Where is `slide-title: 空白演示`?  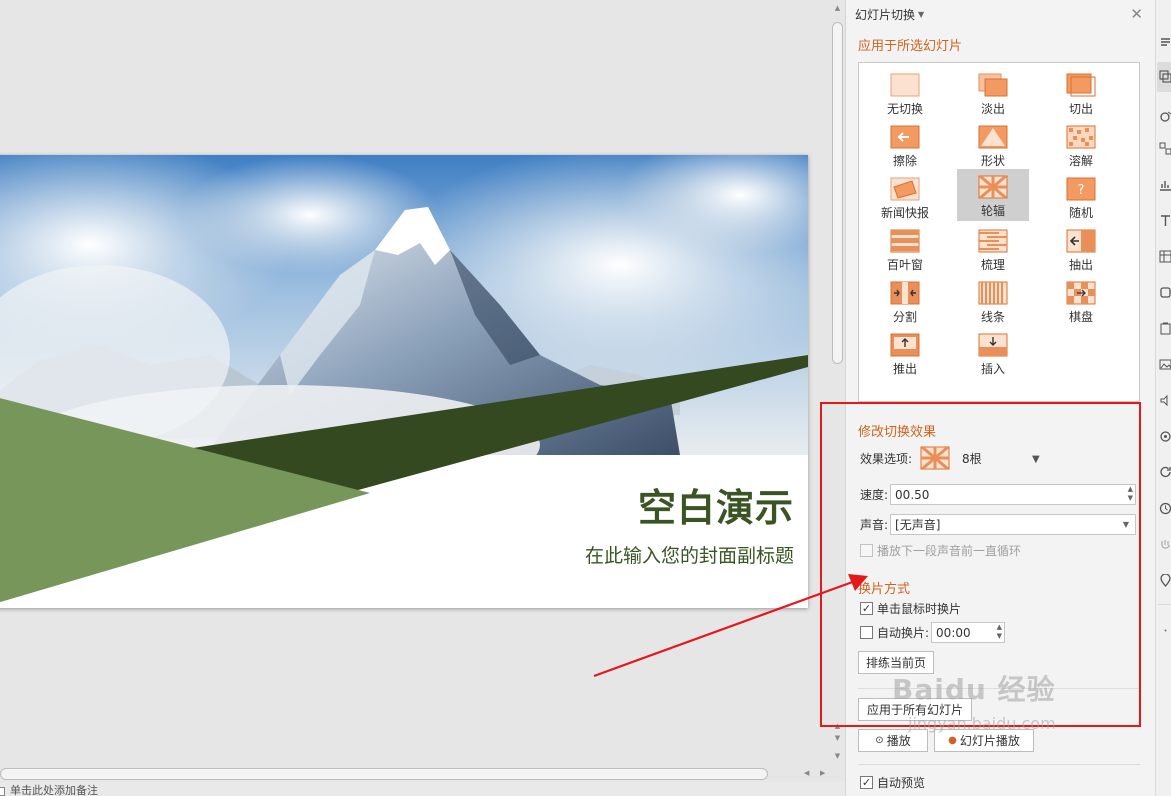 slide-title: 空白演示 is located at coordinates (716, 504).